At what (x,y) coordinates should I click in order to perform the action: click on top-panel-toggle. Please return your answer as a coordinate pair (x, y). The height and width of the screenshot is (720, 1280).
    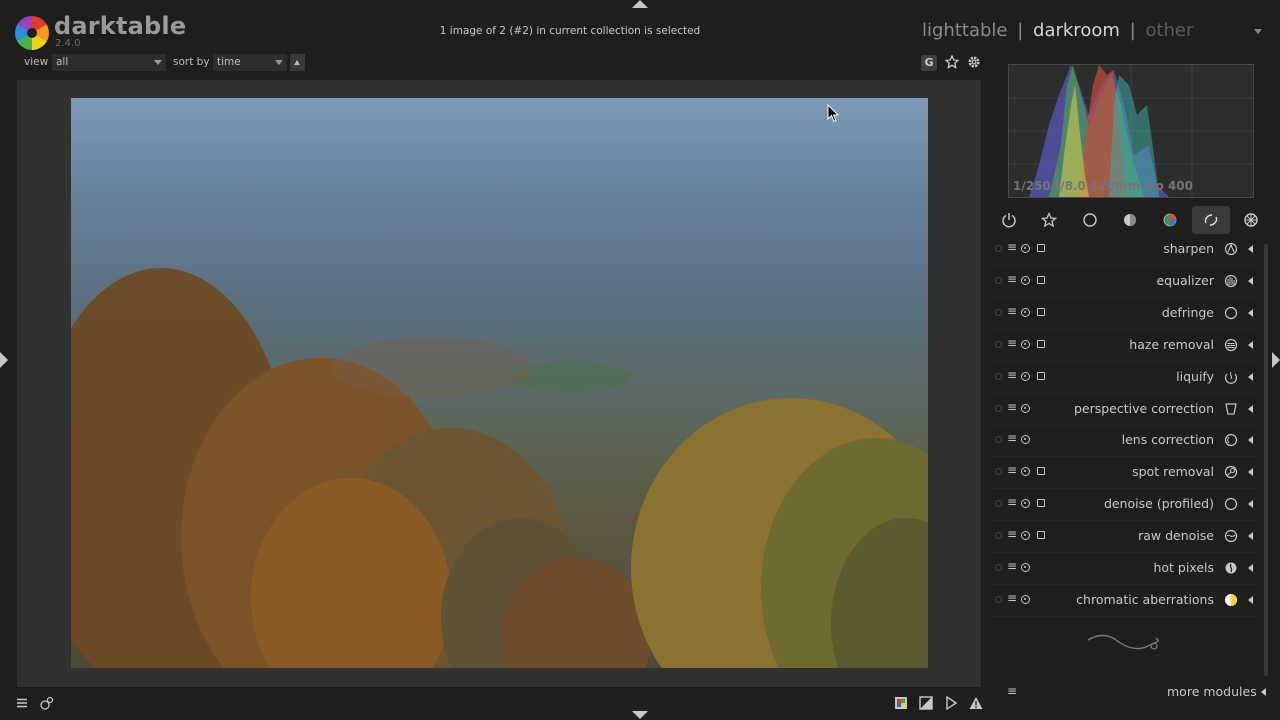
    Looking at the image, I should click on (640, 4).